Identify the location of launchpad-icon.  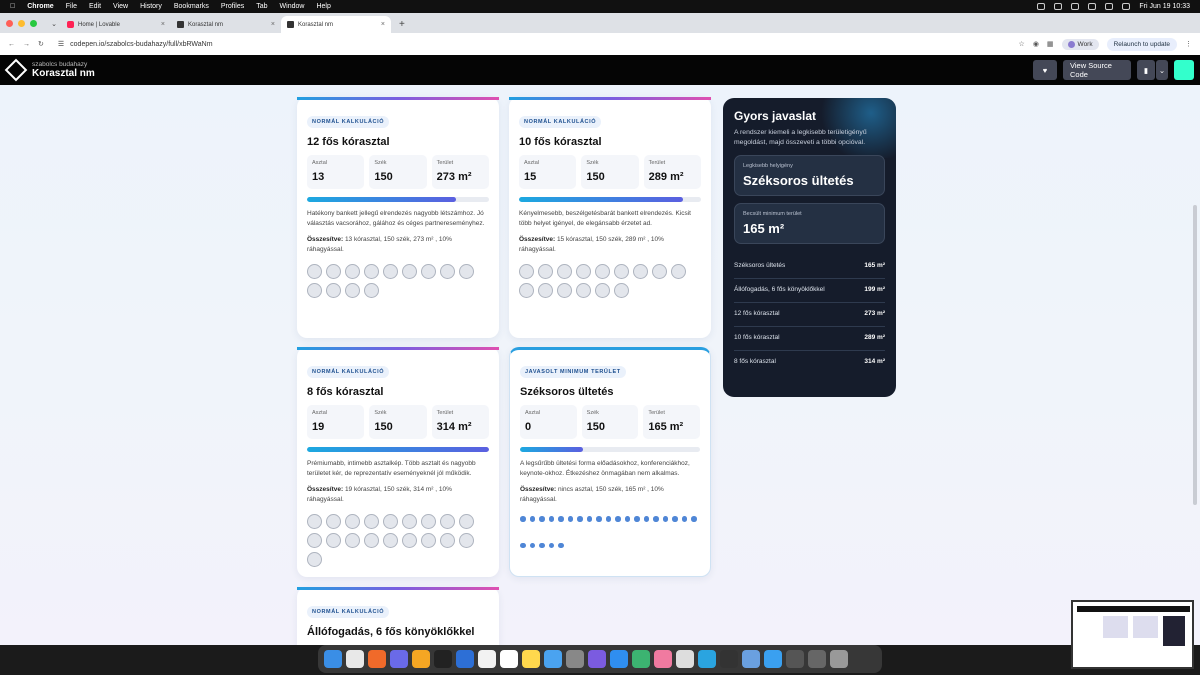
(729, 659).